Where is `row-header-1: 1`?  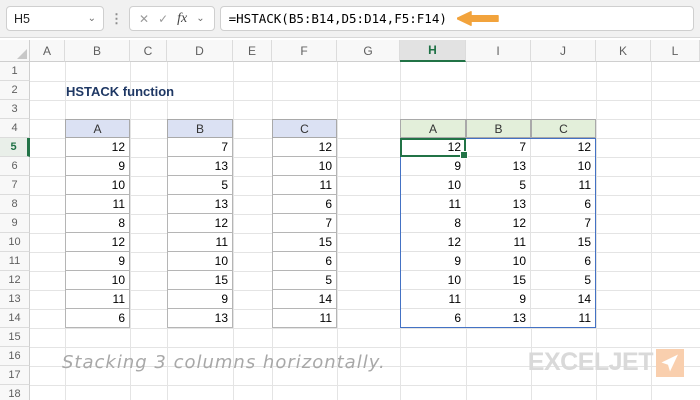
row-header-1: 1 is located at coordinates (15, 71).